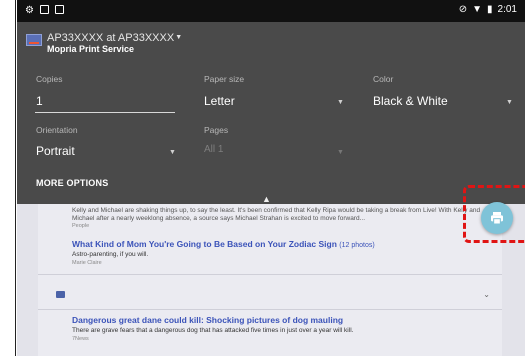  I want to click on mopria-logo-icon, so click(34, 40).